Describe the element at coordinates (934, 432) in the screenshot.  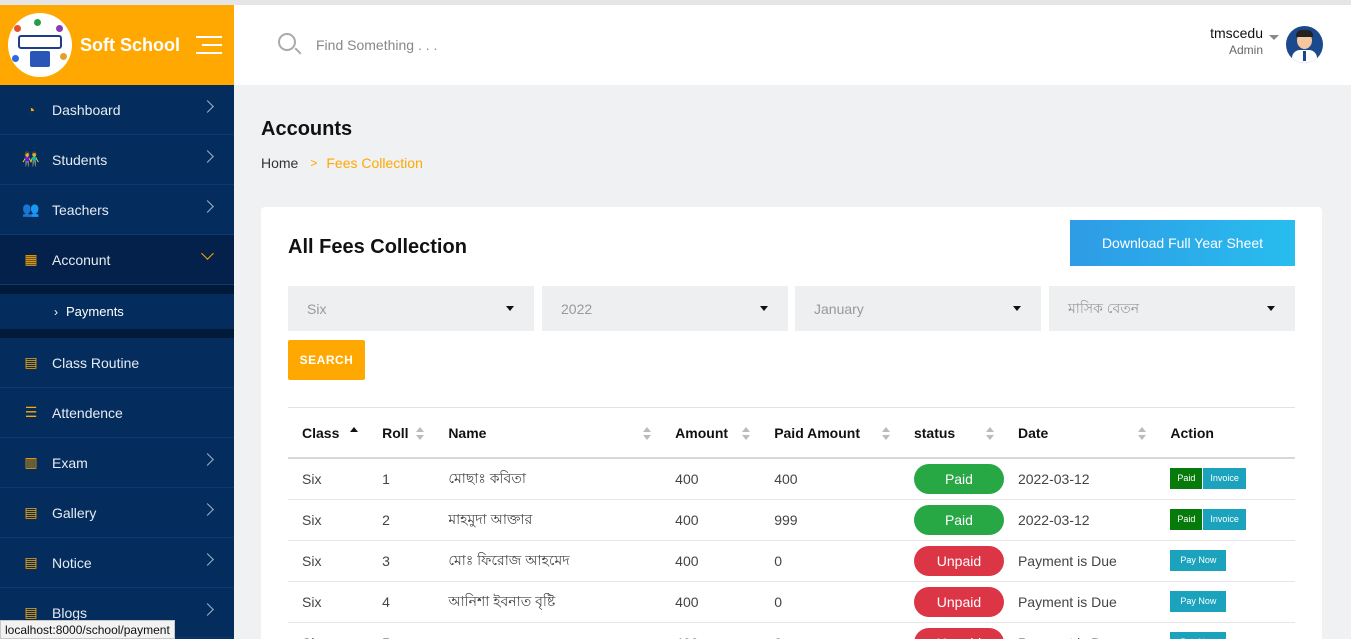
I see `column-header-label: status` at that location.